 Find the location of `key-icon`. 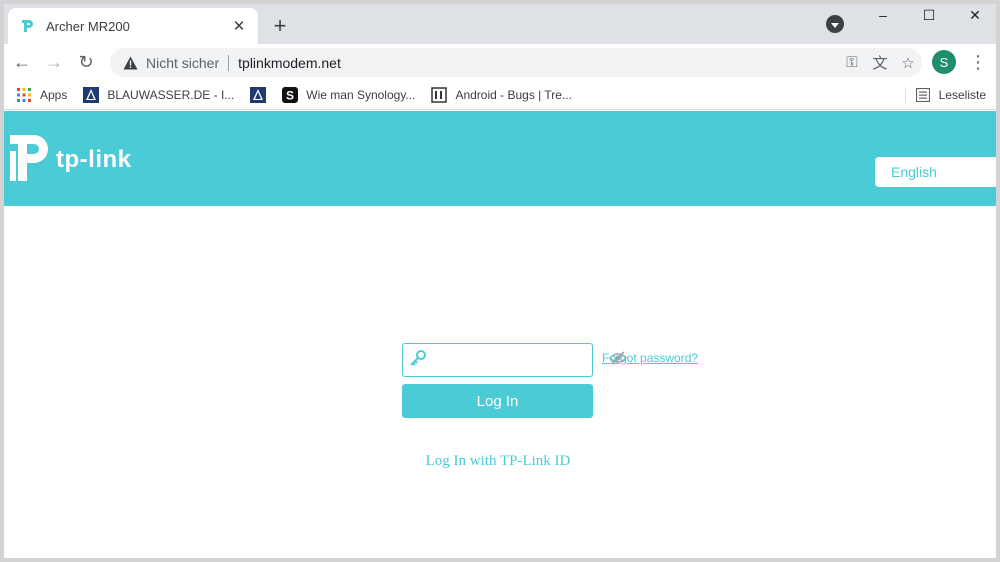

key-icon is located at coordinates (418, 360).